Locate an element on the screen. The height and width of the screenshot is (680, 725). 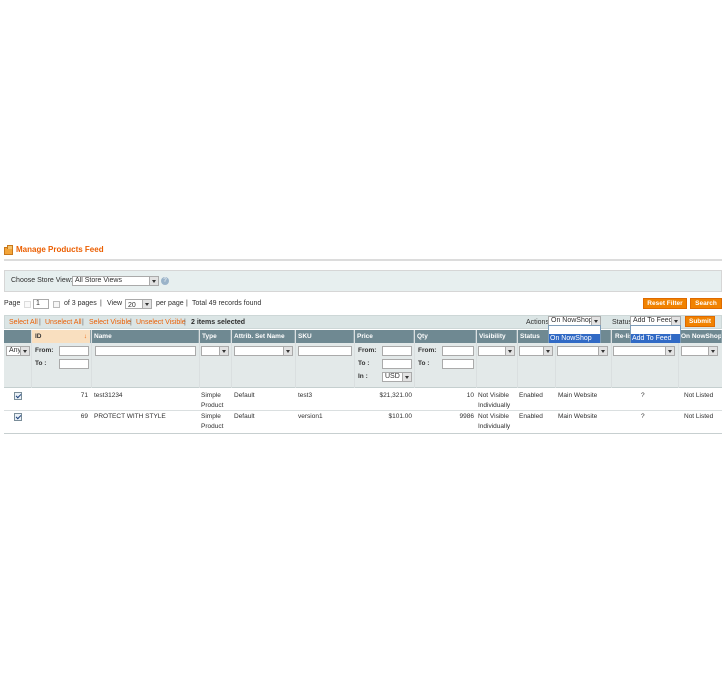
per-page-value: 20 is located at coordinates (132, 305).